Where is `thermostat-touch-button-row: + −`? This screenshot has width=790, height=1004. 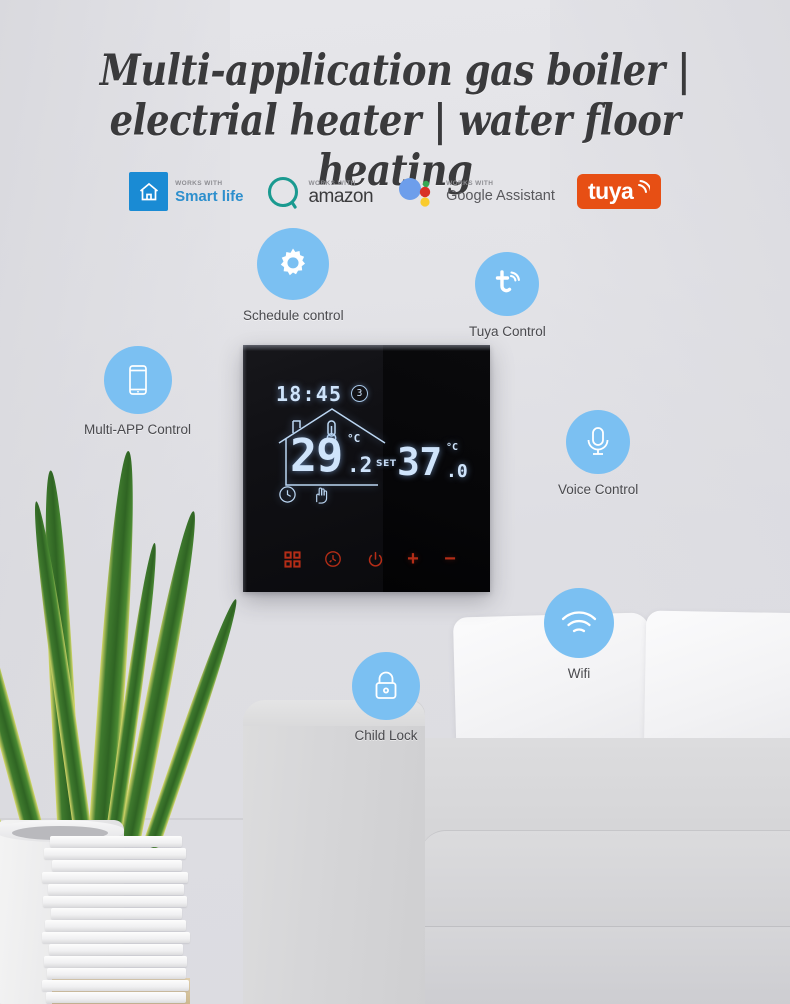 thermostat-touch-button-row: + − is located at coordinates (366, 559).